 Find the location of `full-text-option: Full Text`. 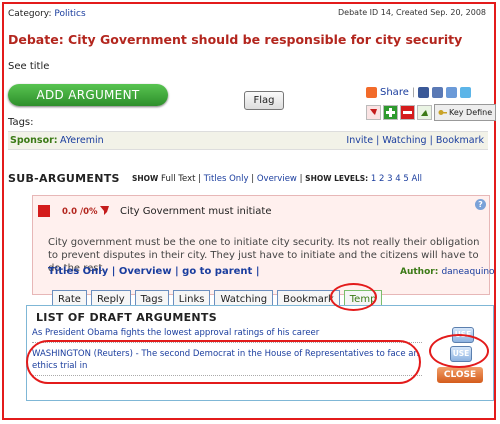

full-text-option: Full Text is located at coordinates (178, 179).